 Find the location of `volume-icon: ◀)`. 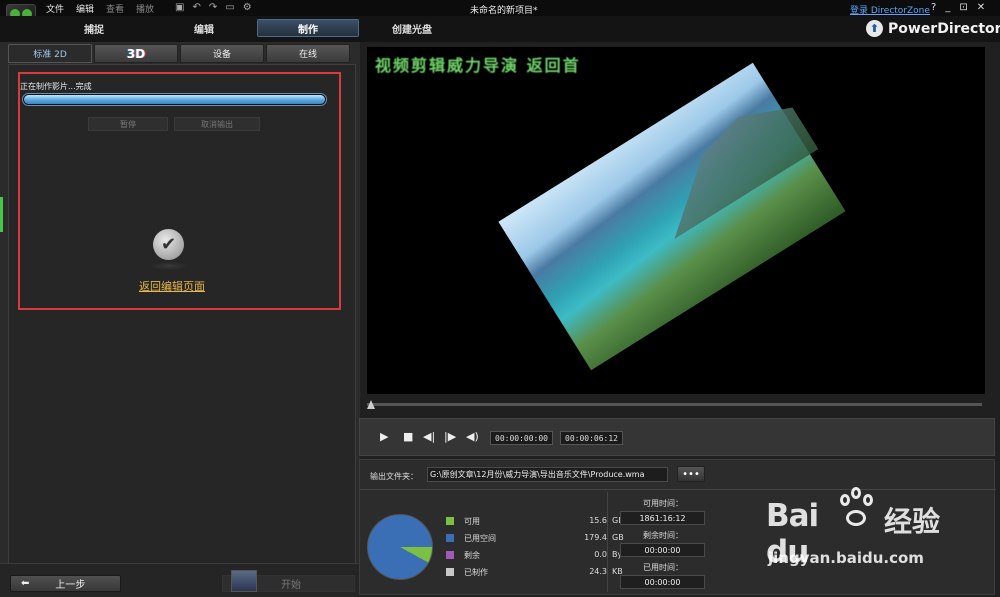

volume-icon: ◀) is located at coordinates (472, 436).